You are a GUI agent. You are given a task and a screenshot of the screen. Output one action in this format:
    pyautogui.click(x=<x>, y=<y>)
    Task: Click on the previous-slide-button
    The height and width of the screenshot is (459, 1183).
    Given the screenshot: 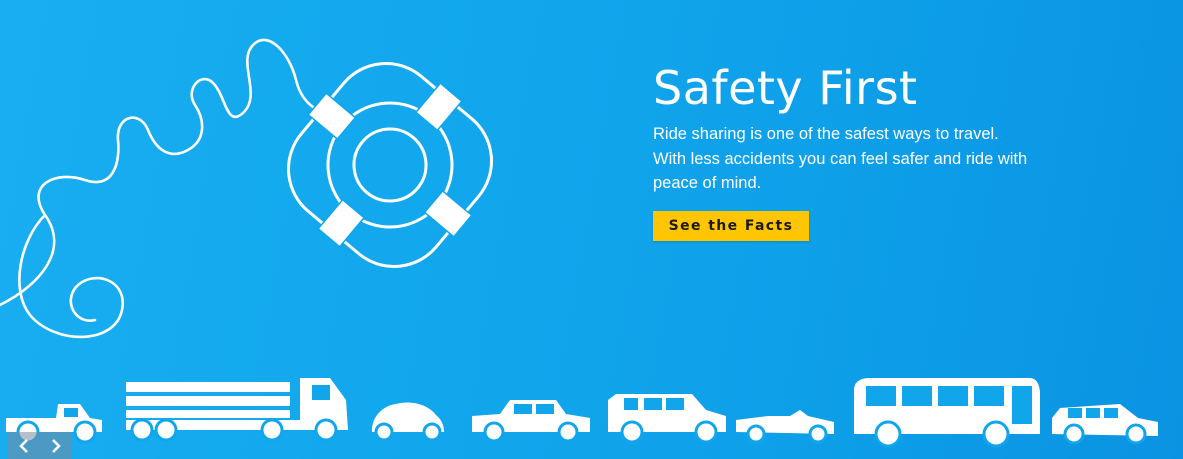 What is the action you would take?
    pyautogui.click(x=24, y=445)
    